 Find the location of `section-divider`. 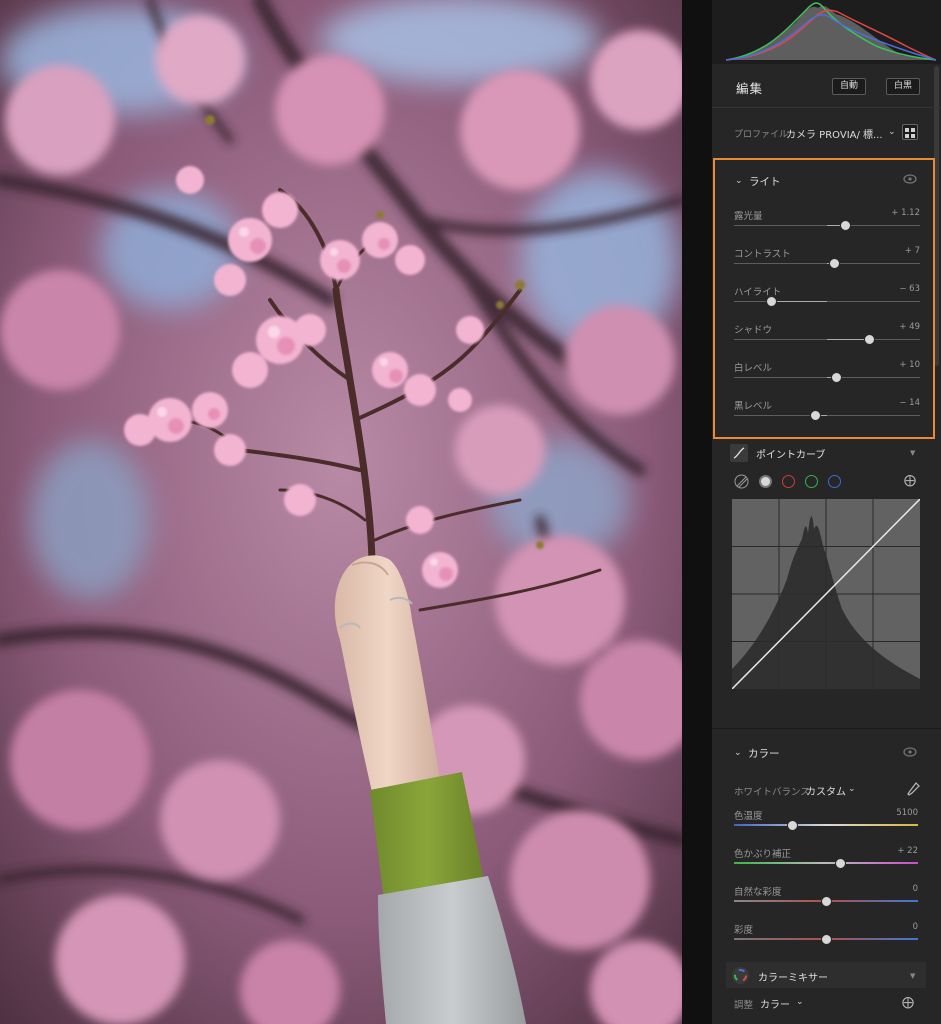

section-divider is located at coordinates (826, 728).